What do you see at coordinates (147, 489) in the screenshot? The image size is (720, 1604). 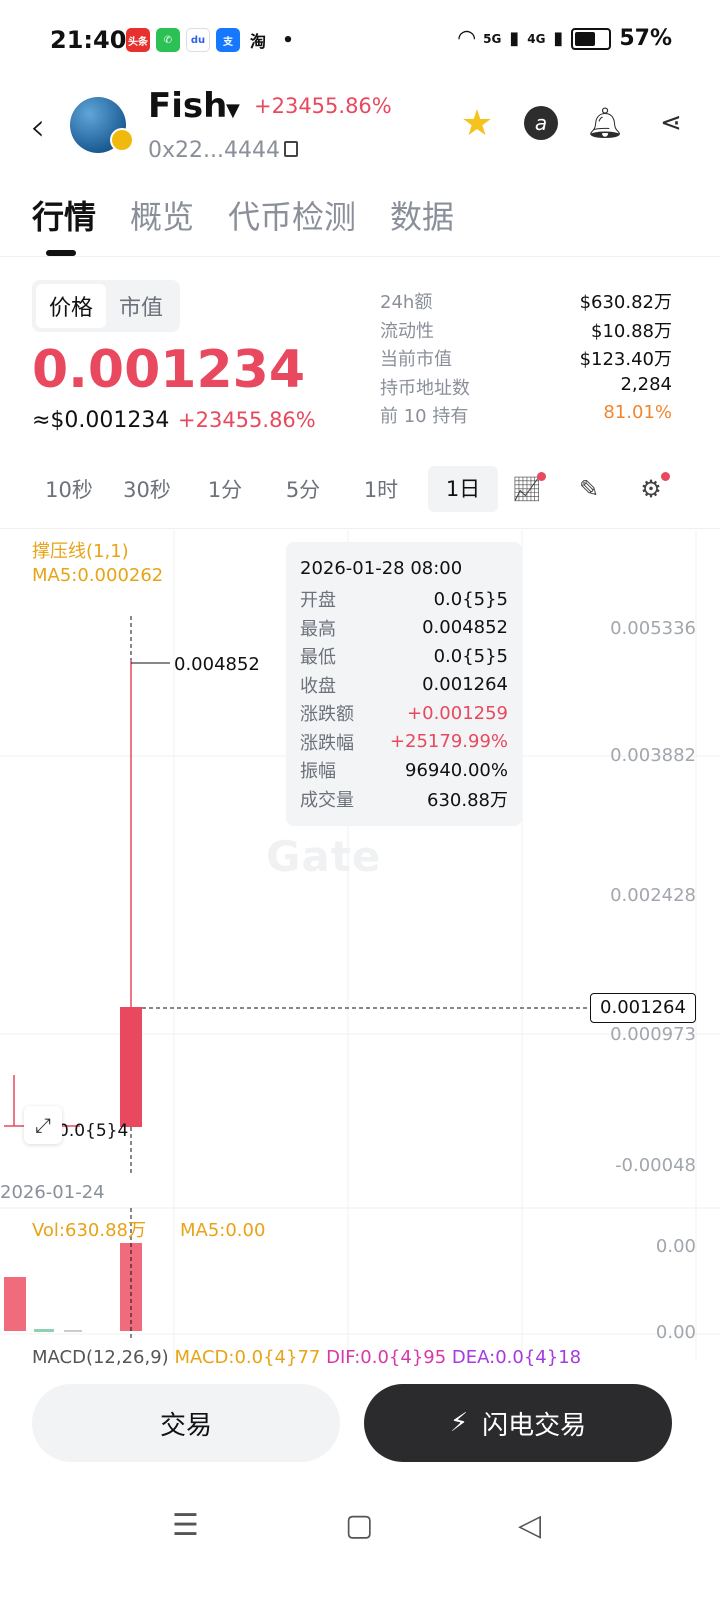 I see `interval-30s: 30秒` at bounding box center [147, 489].